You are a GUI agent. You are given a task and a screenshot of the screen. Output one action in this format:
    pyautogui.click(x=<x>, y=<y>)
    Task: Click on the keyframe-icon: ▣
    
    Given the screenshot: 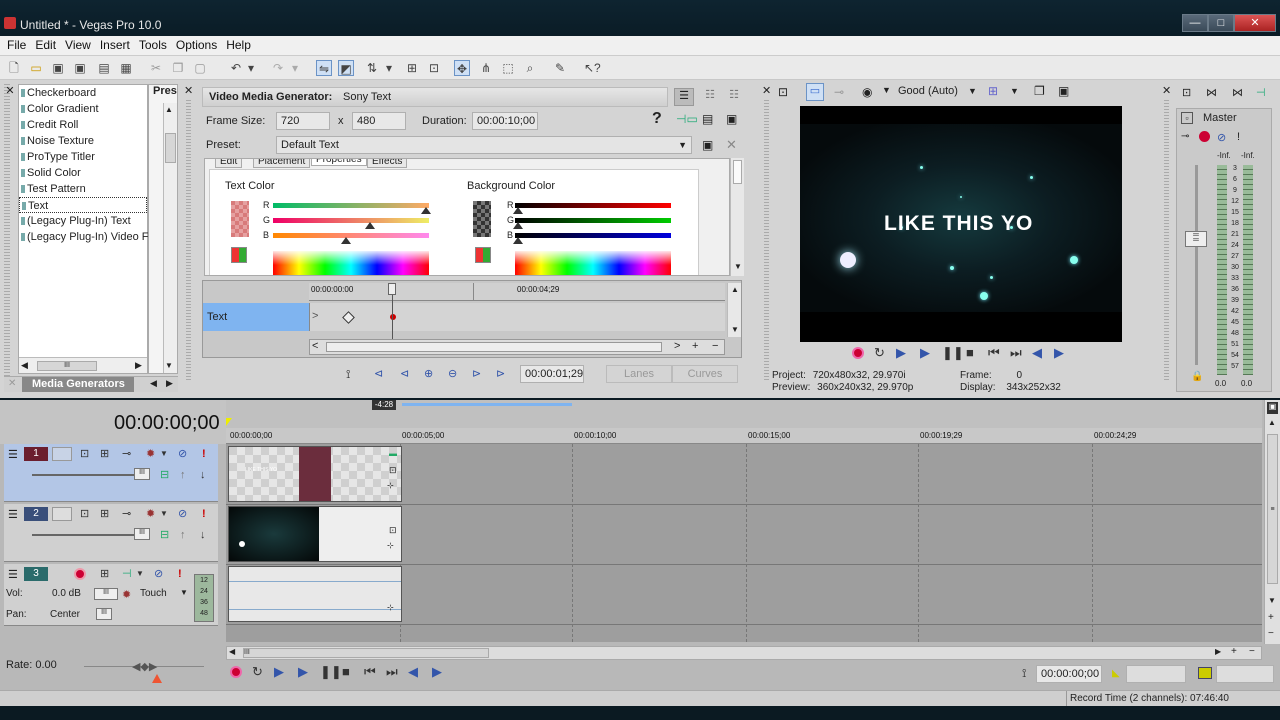 What is the action you would take?
    pyautogui.click(x=731, y=119)
    